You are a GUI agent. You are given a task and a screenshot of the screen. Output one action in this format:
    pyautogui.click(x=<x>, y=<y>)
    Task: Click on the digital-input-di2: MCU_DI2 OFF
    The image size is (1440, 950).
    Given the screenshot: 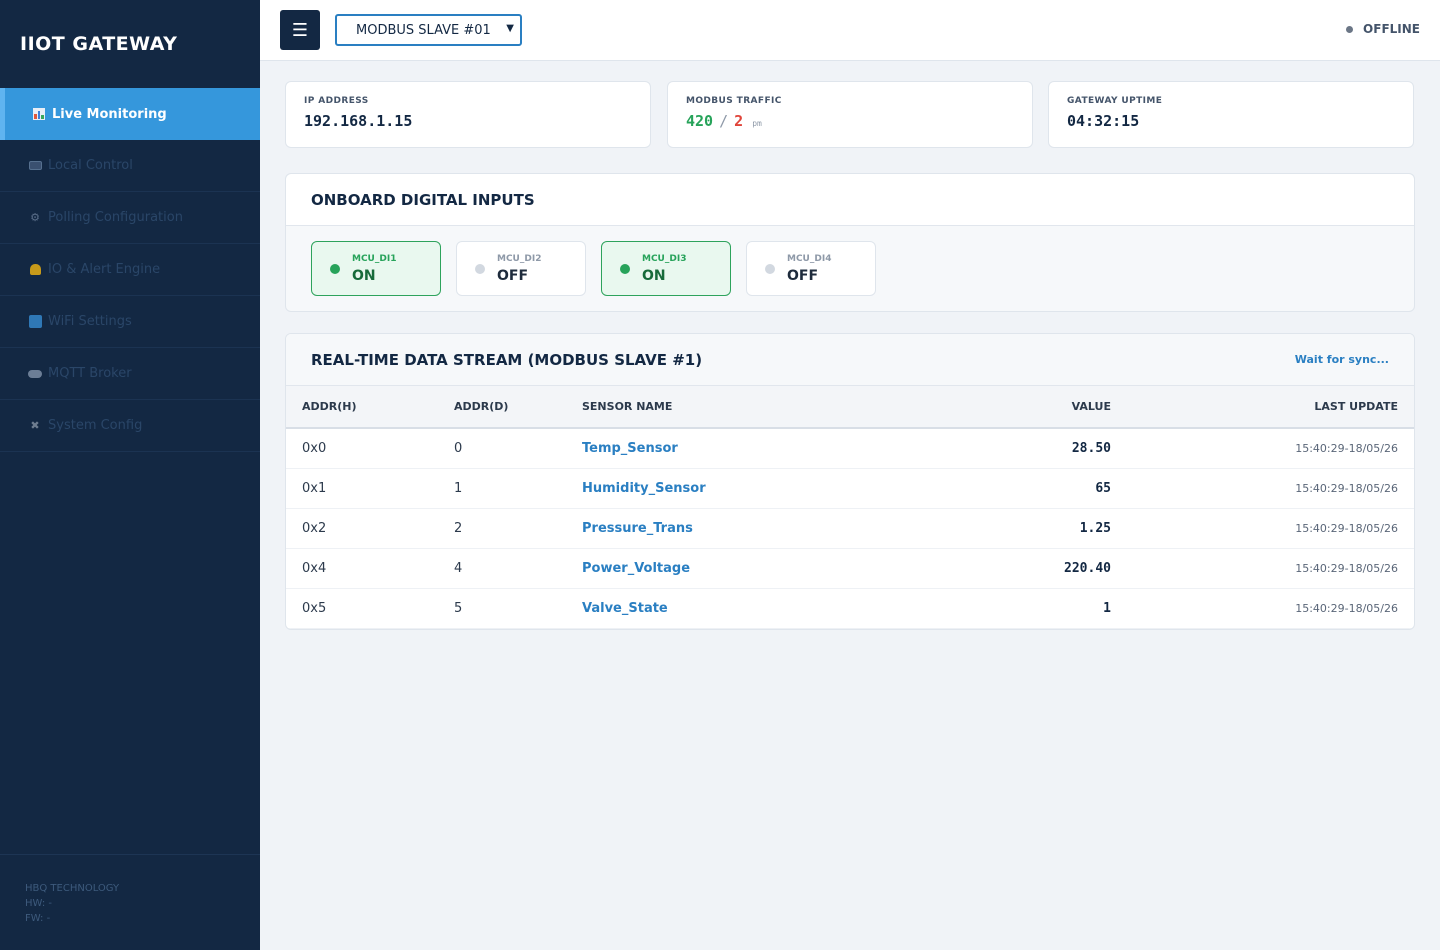 What is the action you would take?
    pyautogui.click(x=521, y=268)
    